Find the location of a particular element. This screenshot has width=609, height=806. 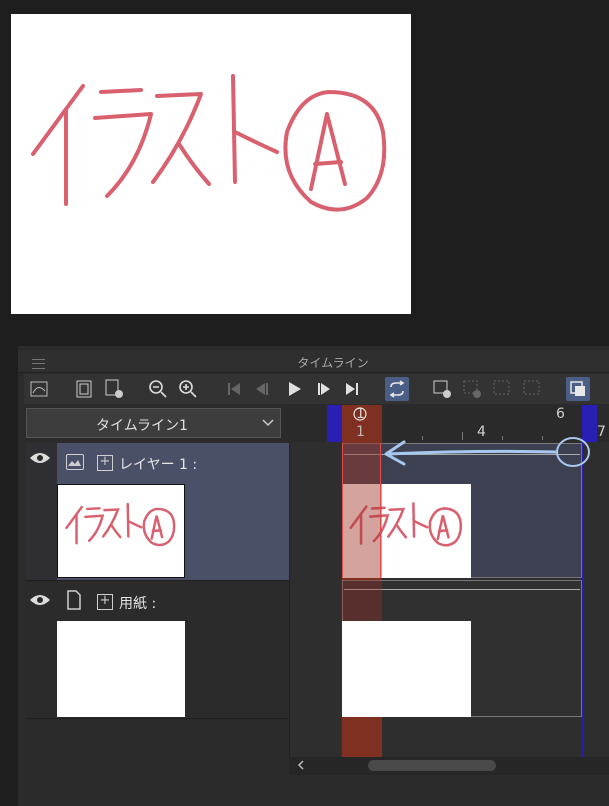

cel-link-icon is located at coordinates (502, 389).